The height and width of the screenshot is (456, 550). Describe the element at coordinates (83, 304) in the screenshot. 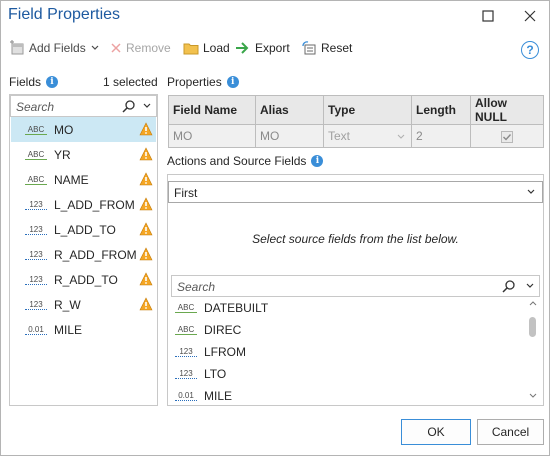

I see `field-list-item: 123 R_W` at that location.